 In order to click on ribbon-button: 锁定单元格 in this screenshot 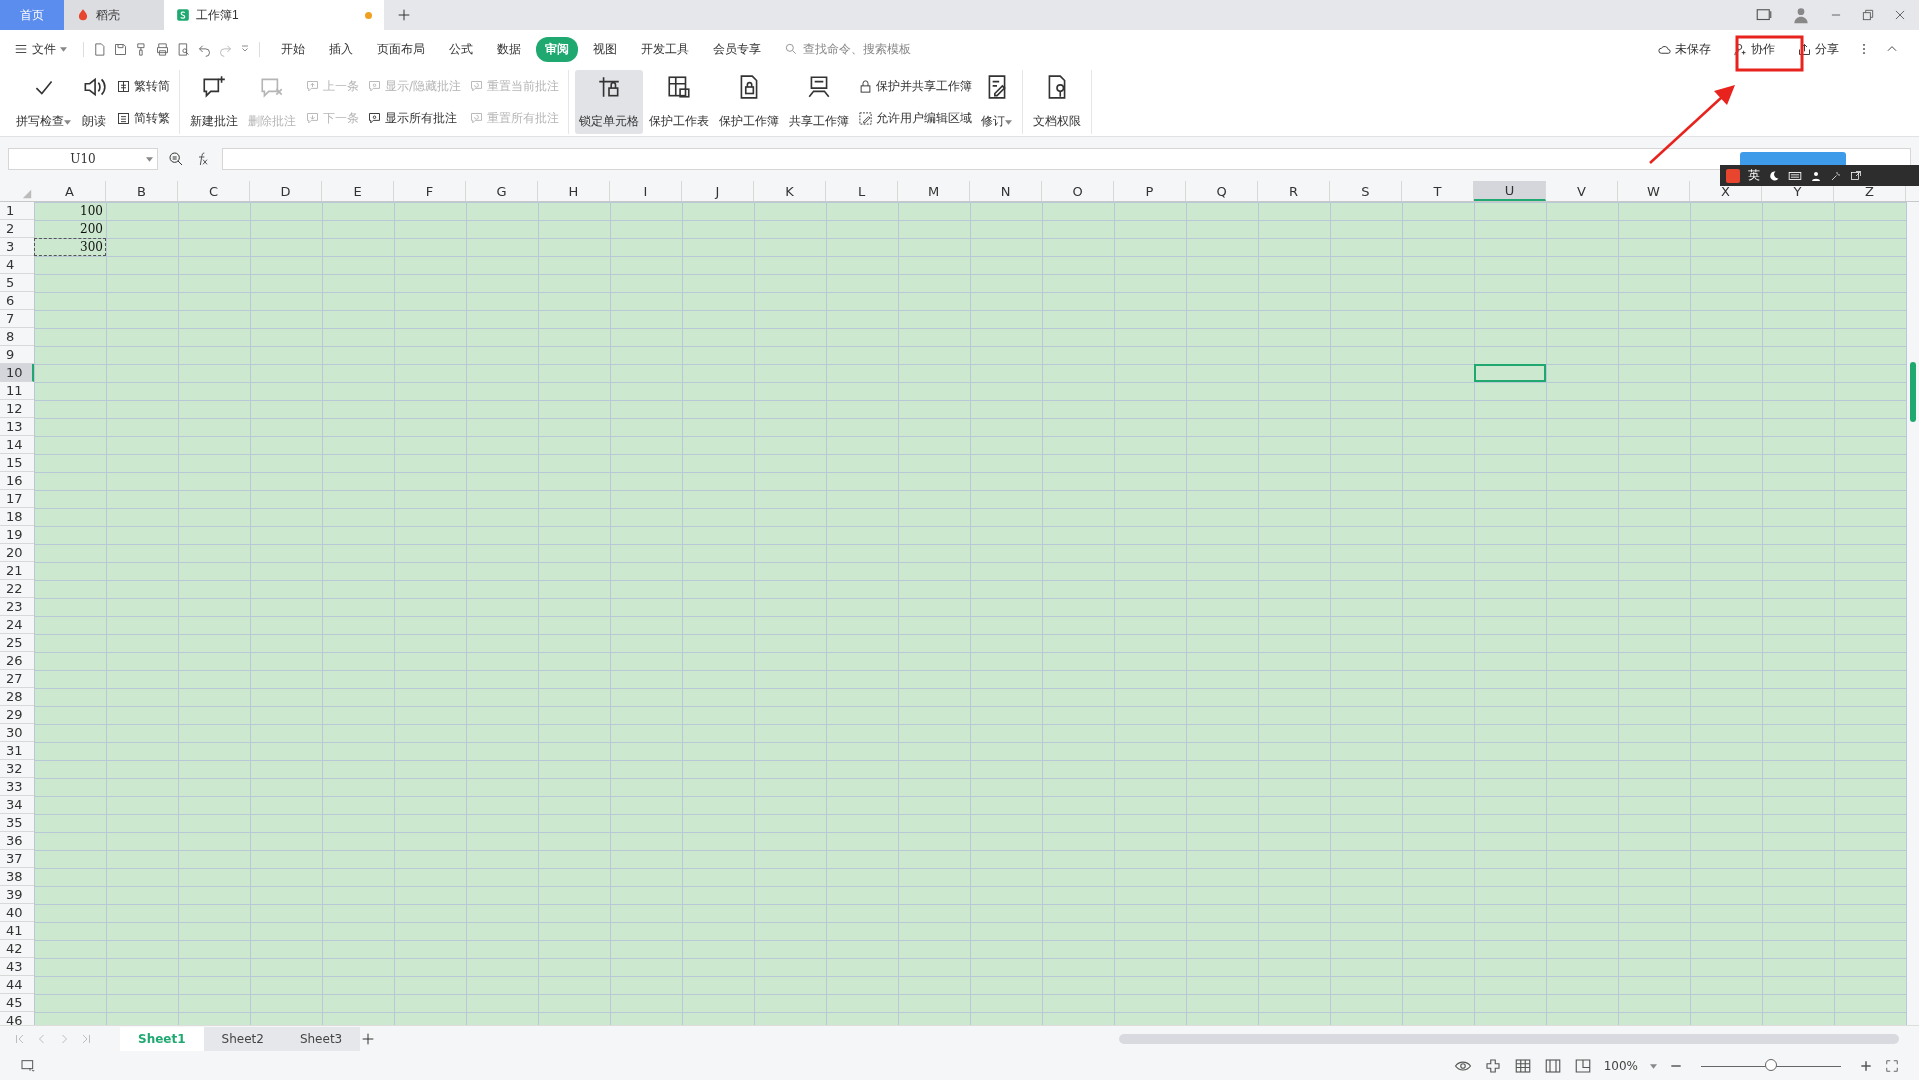, I will do `click(609, 102)`.